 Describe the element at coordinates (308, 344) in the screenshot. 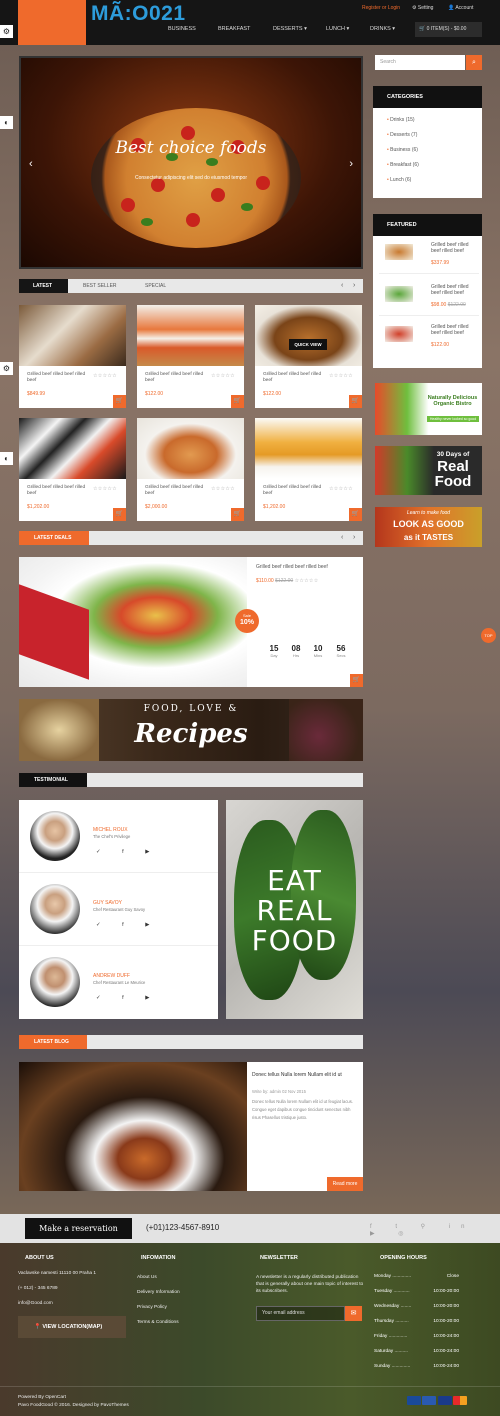

I see `quick-view-button: QUICK VIEW` at that location.